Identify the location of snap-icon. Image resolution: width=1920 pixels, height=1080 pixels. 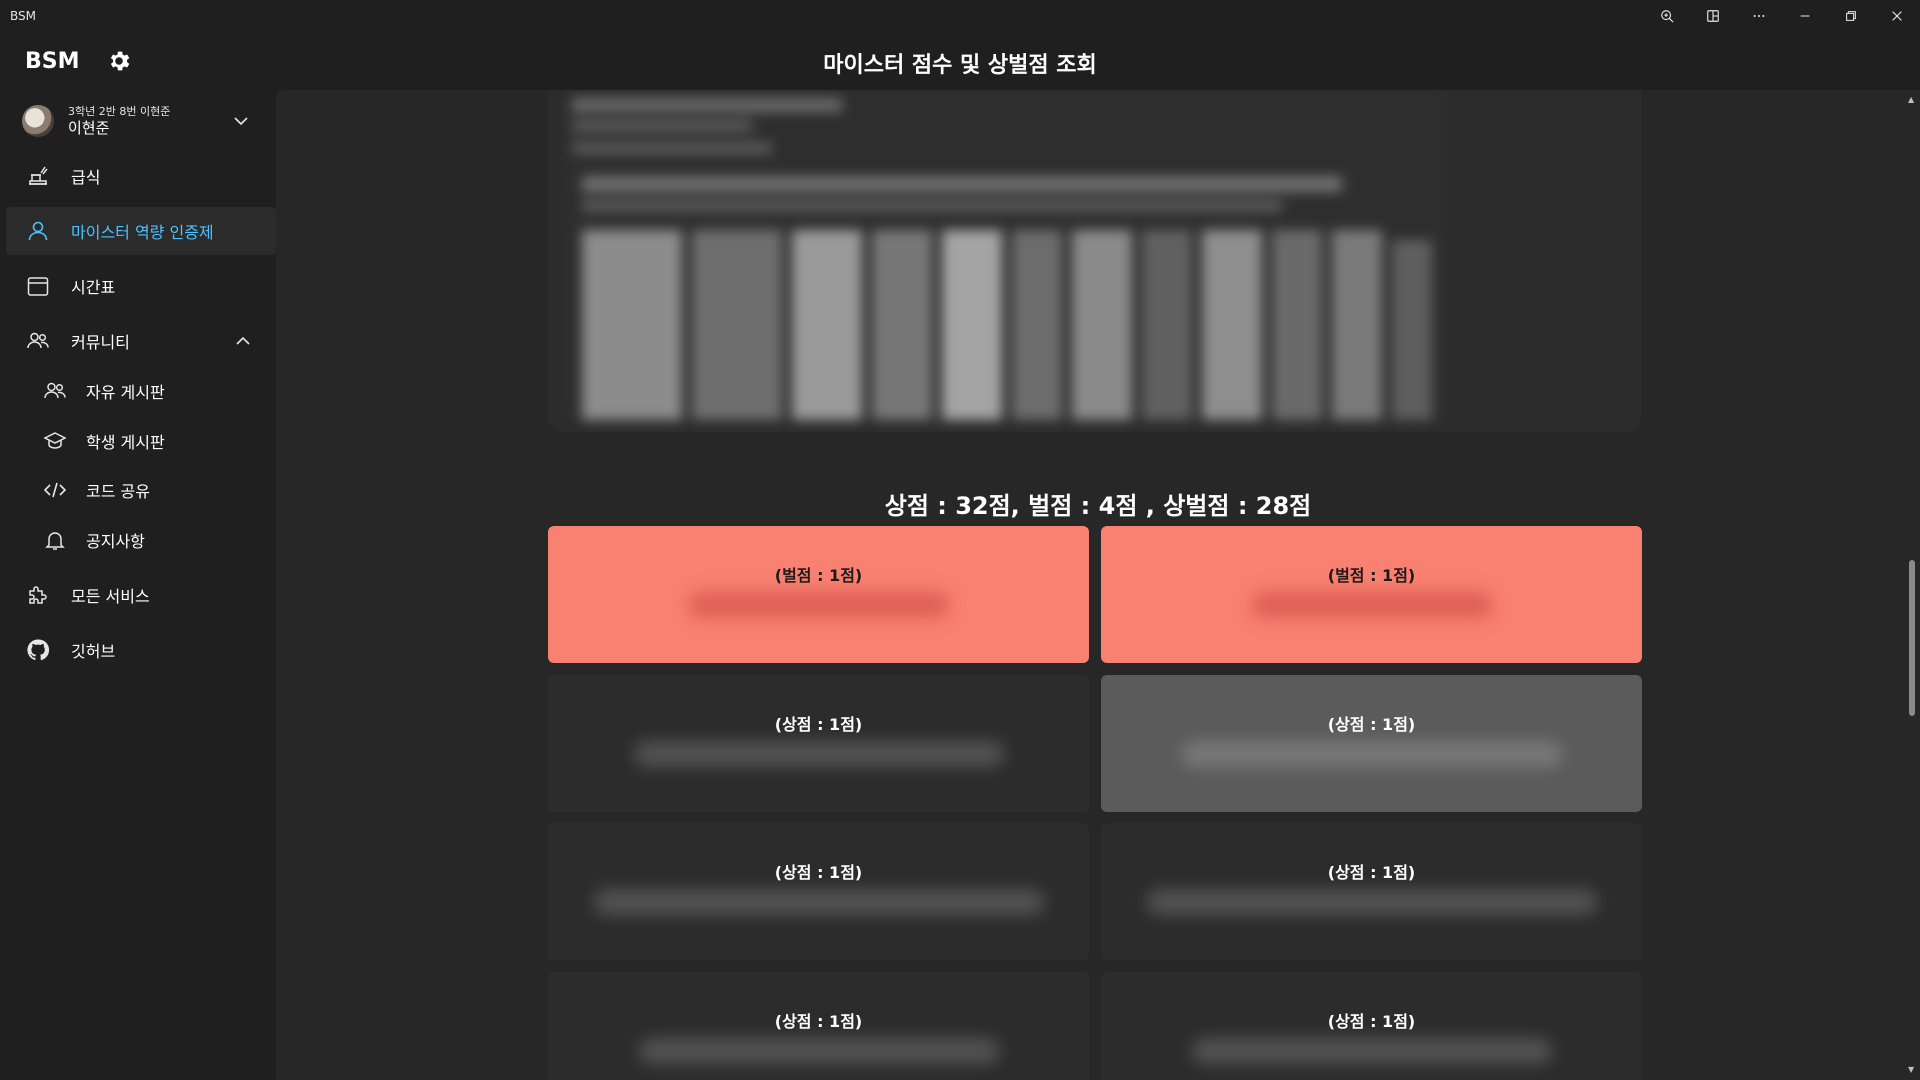
(1713, 16).